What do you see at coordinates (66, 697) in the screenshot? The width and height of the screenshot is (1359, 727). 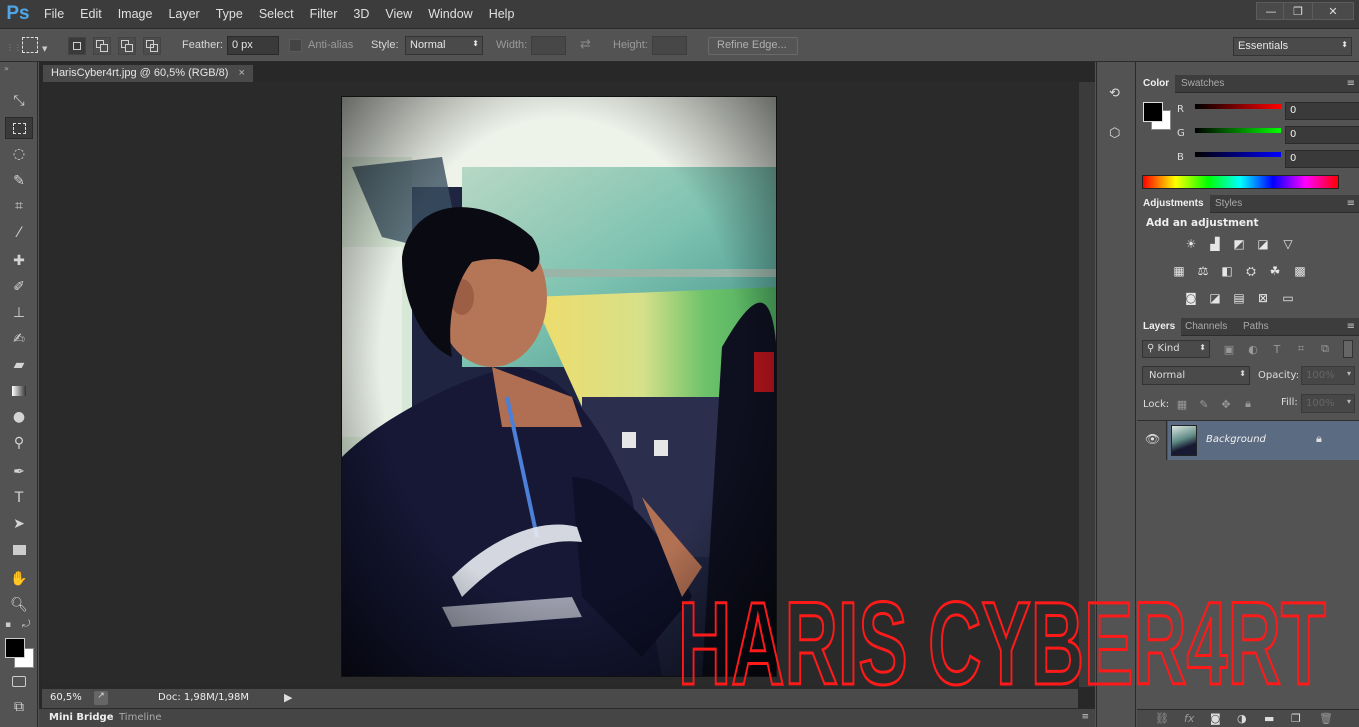 I see `zoom-level: 60,5%` at bounding box center [66, 697].